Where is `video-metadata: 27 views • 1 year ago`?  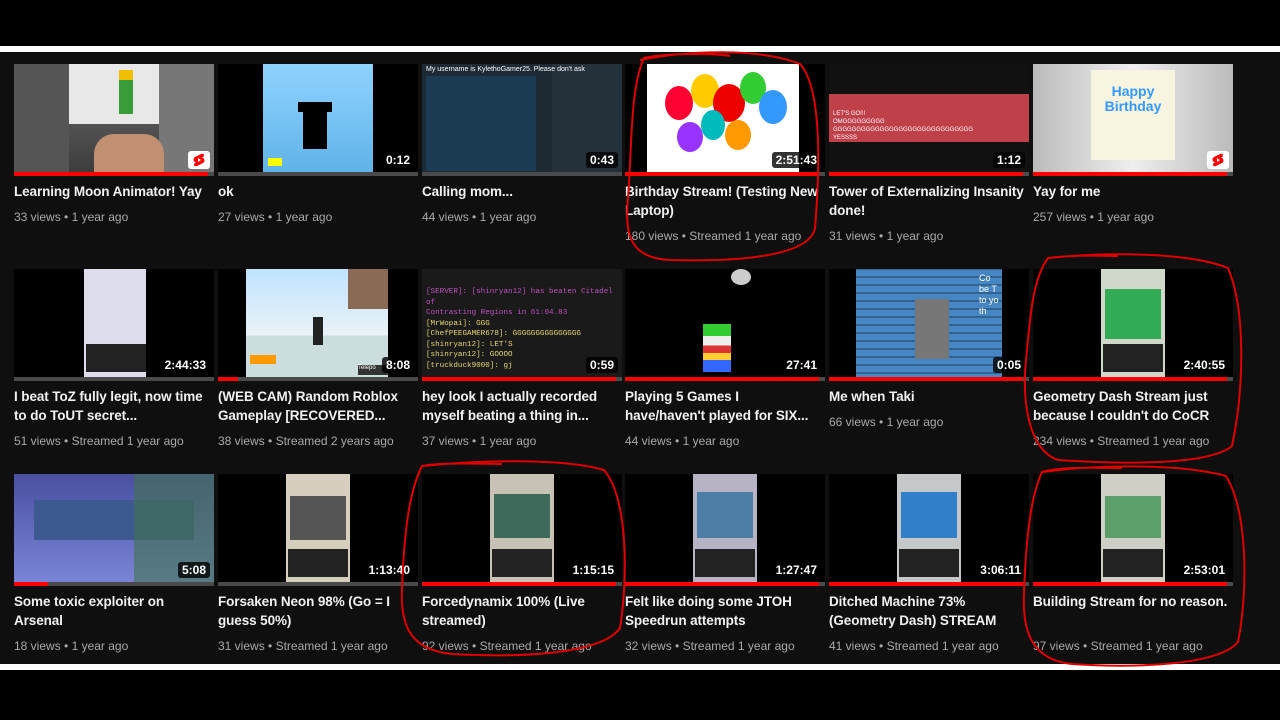
video-metadata: 27 views • 1 year ago is located at coordinates (275, 217).